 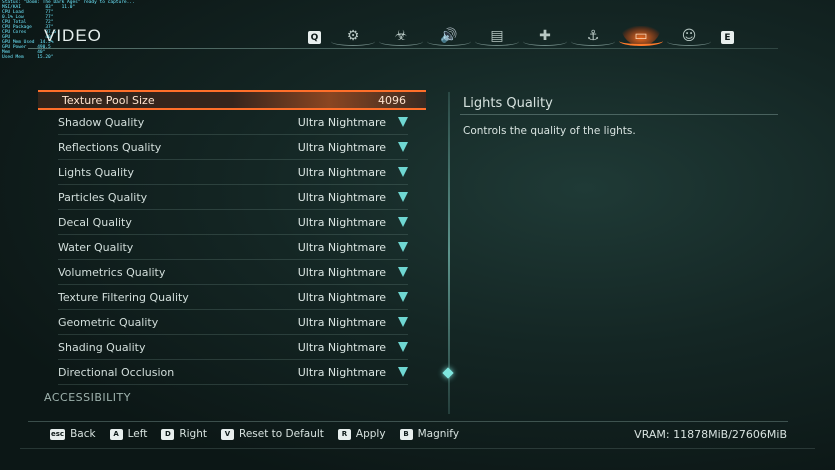 What do you see at coordinates (102, 347) in the screenshot?
I see `setting-label: Shading Quality` at bounding box center [102, 347].